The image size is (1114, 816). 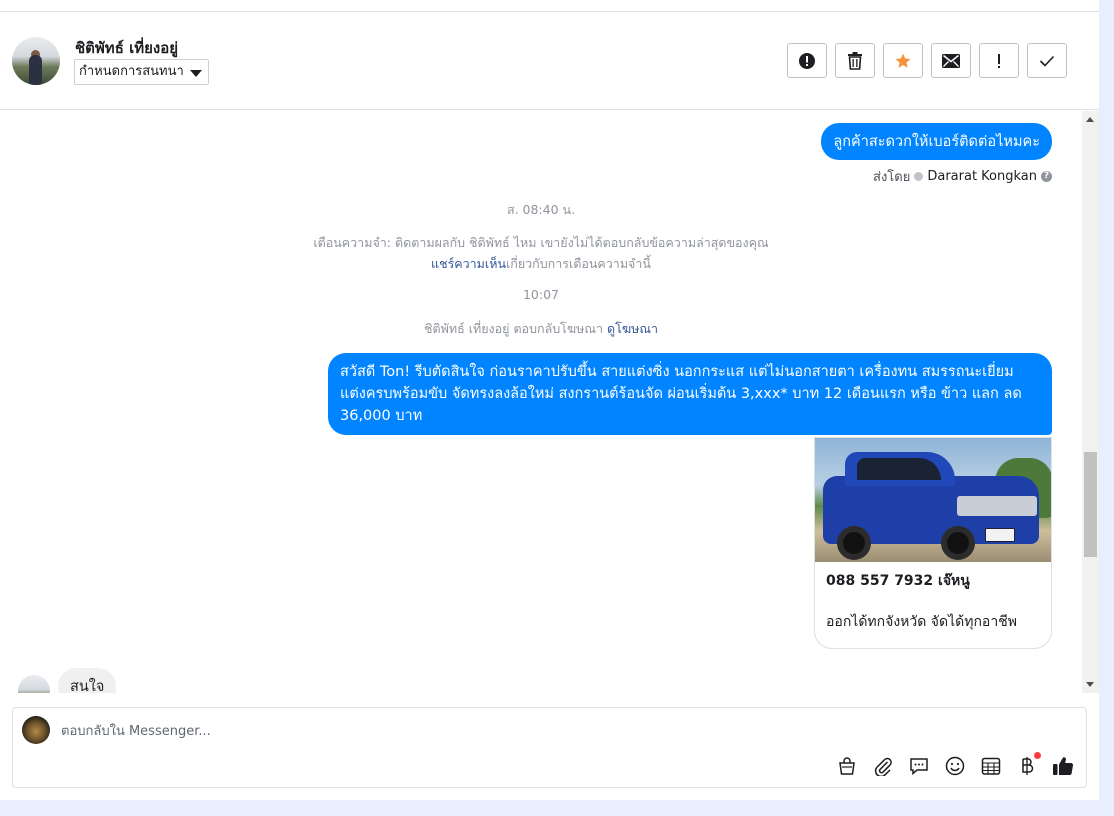 I want to click on payment-button, so click(x=1028, y=764).